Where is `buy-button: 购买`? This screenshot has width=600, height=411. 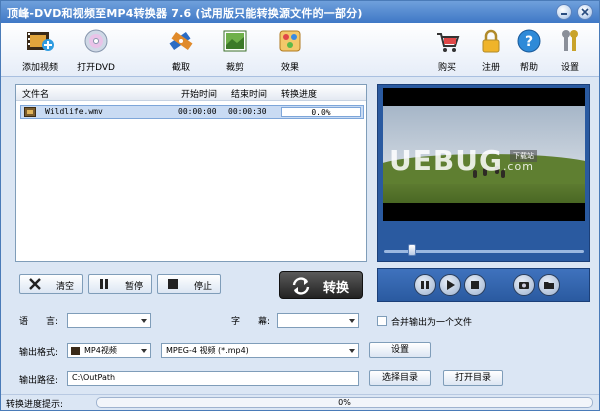 buy-button: 购买 is located at coordinates (447, 51).